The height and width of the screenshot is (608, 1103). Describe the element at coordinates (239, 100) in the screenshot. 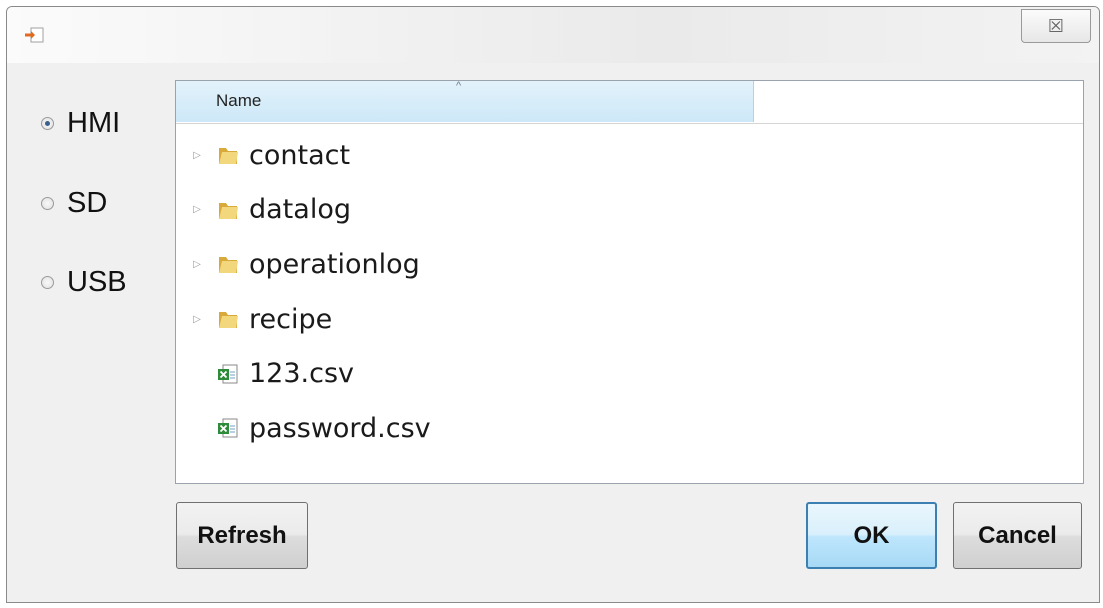

I see `column-header-name-label: Name` at that location.